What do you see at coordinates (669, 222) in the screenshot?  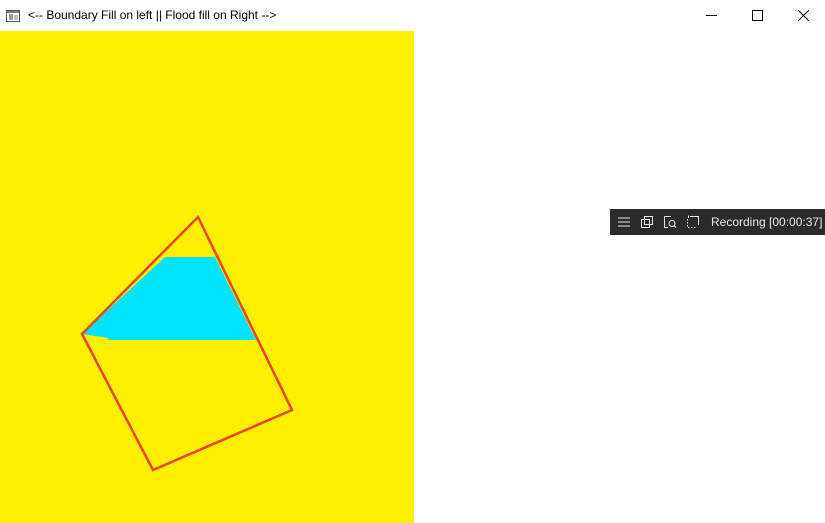 I see `zoom-region-icon` at bounding box center [669, 222].